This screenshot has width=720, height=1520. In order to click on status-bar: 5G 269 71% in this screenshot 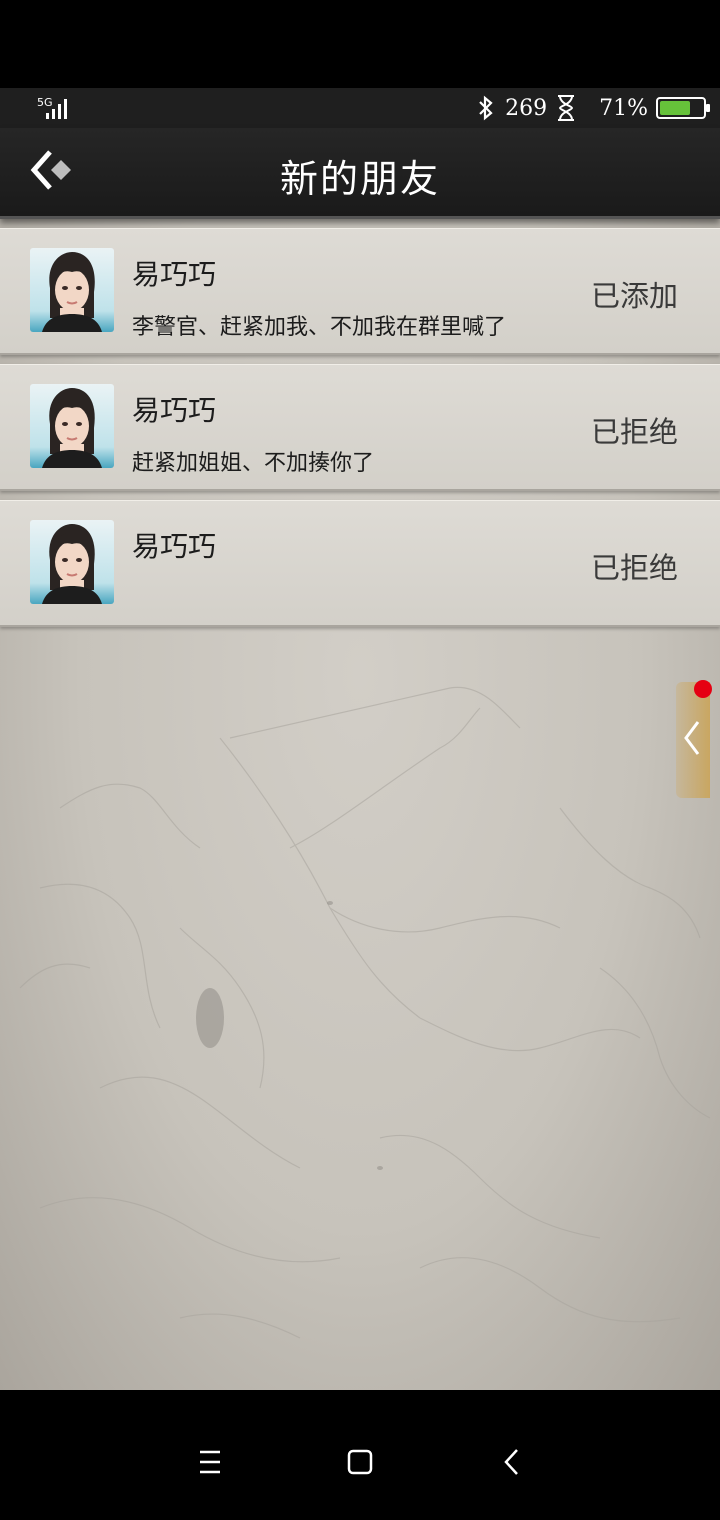, I will do `click(360, 108)`.